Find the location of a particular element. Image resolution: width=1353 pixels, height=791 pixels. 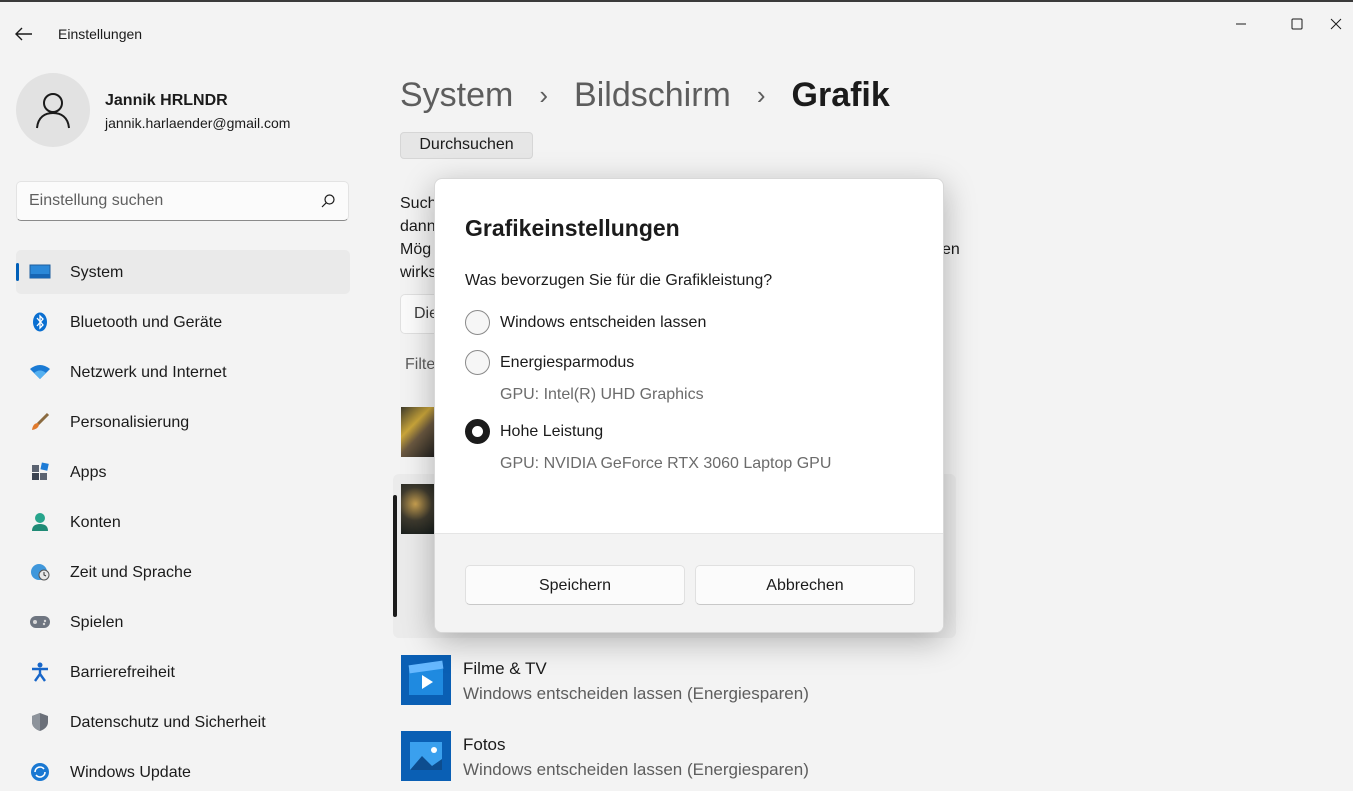

breadcrumb: System › Bildschirm › Grafik is located at coordinates (645, 95).